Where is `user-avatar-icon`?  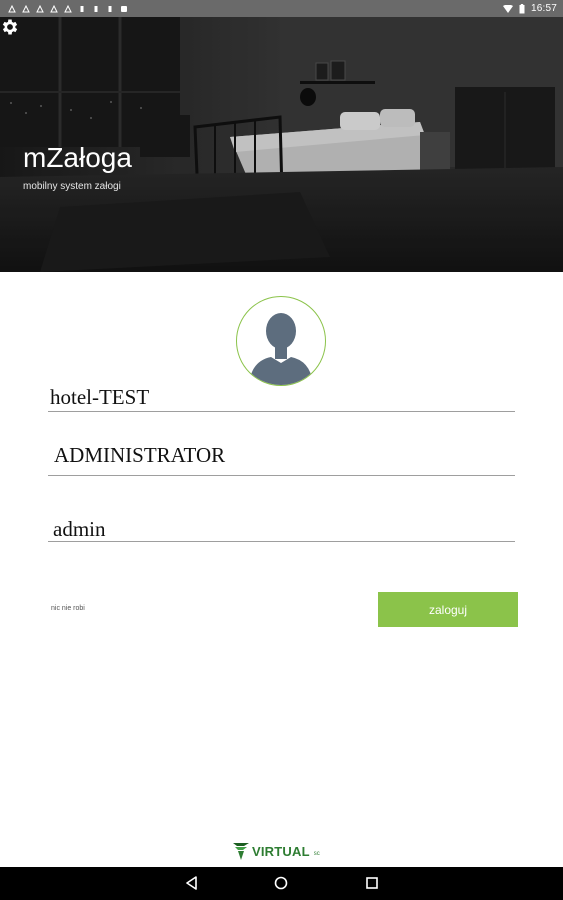
user-avatar-icon is located at coordinates (281, 349).